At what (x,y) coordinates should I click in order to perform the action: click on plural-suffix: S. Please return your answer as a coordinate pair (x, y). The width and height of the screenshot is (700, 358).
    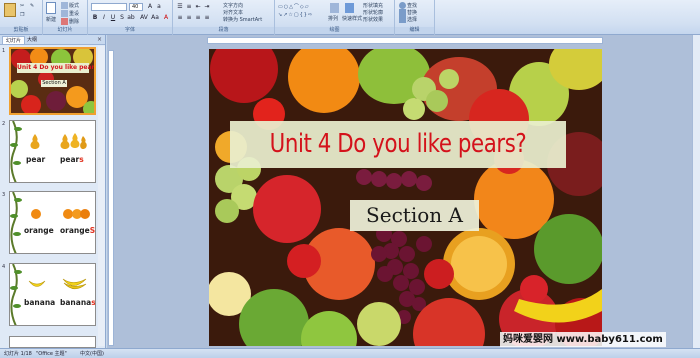
    Looking at the image, I should click on (92, 230).